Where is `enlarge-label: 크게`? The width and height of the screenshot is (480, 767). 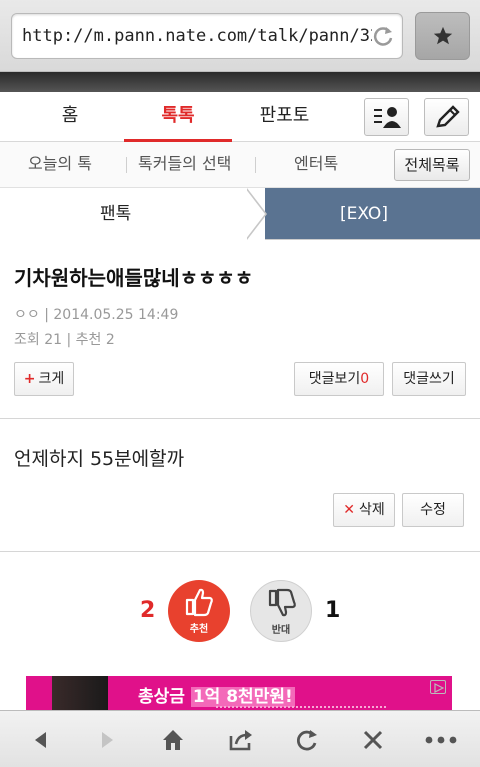
enlarge-label: 크게 is located at coordinates (51, 379).